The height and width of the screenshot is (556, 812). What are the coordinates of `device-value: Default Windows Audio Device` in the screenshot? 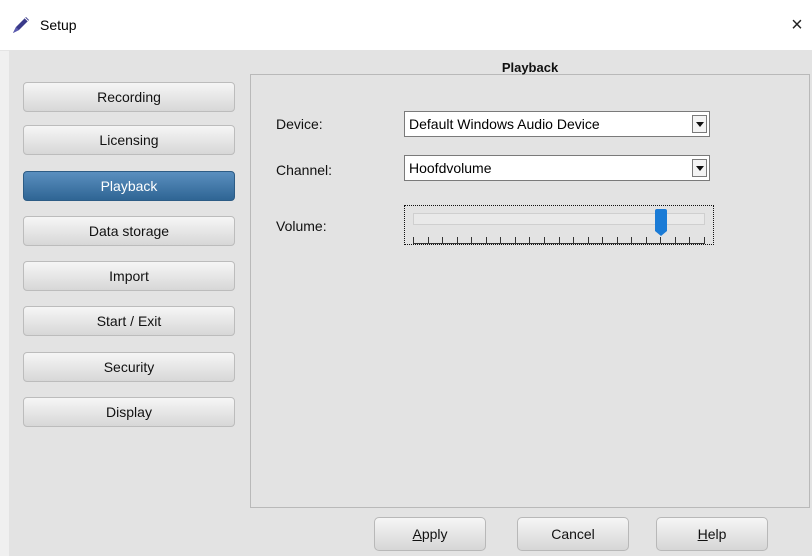 It's located at (504, 124).